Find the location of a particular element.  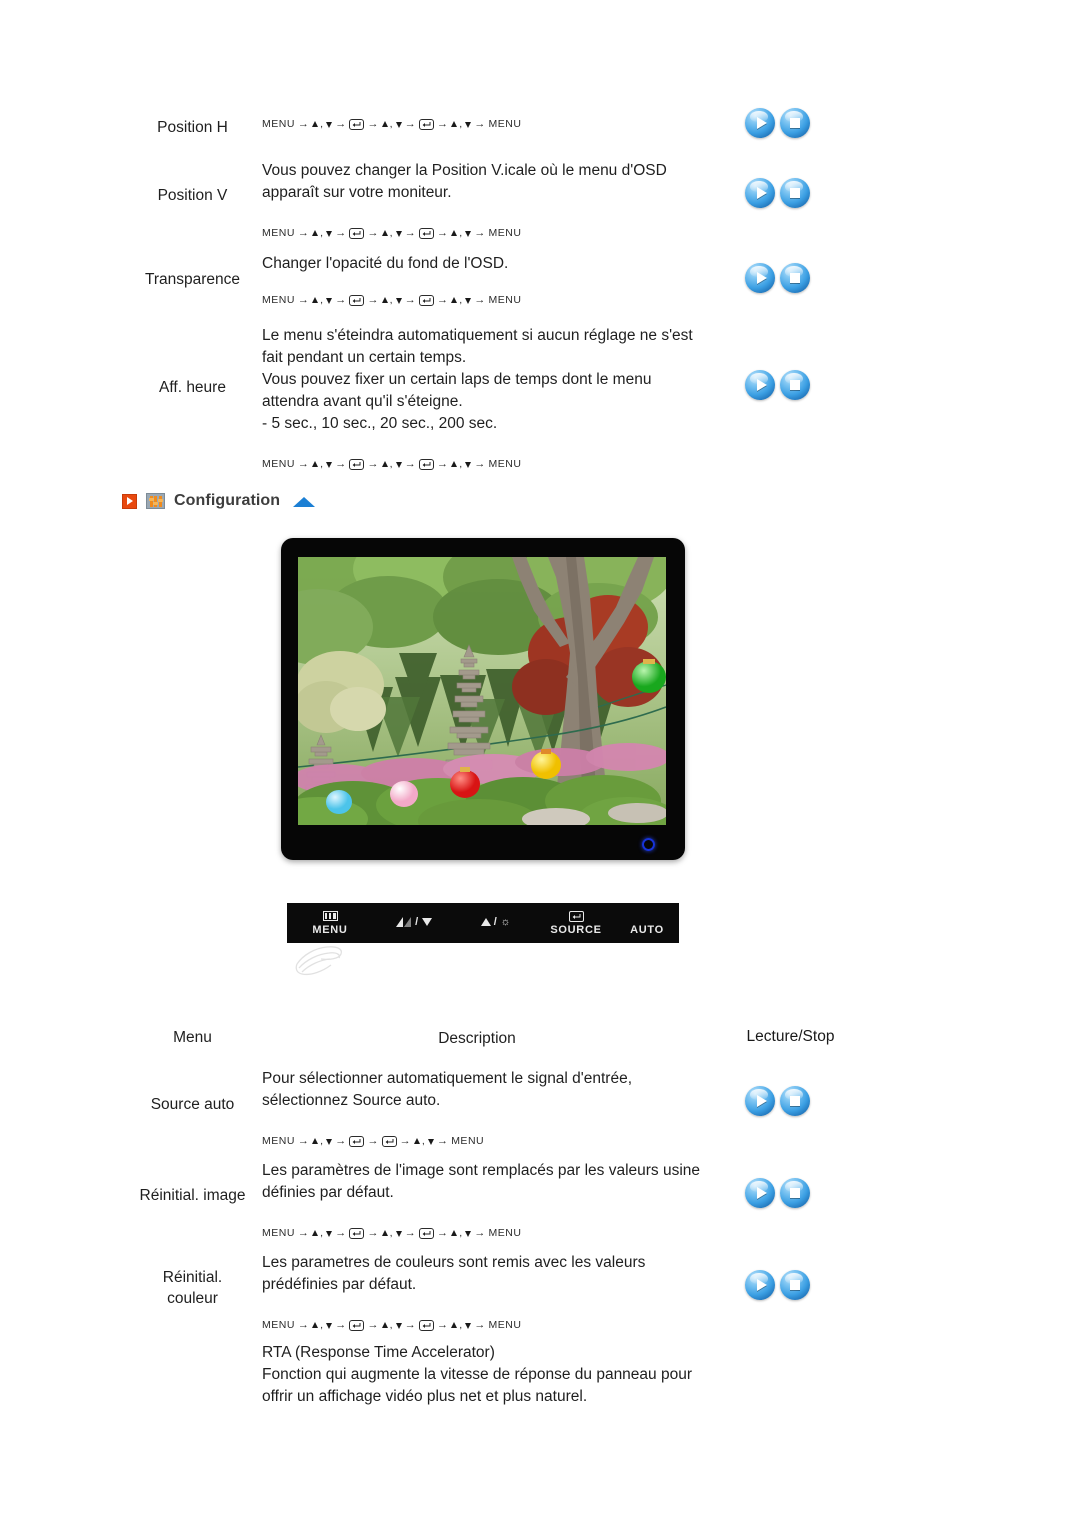

monitor-illustration is located at coordinates (483, 699).